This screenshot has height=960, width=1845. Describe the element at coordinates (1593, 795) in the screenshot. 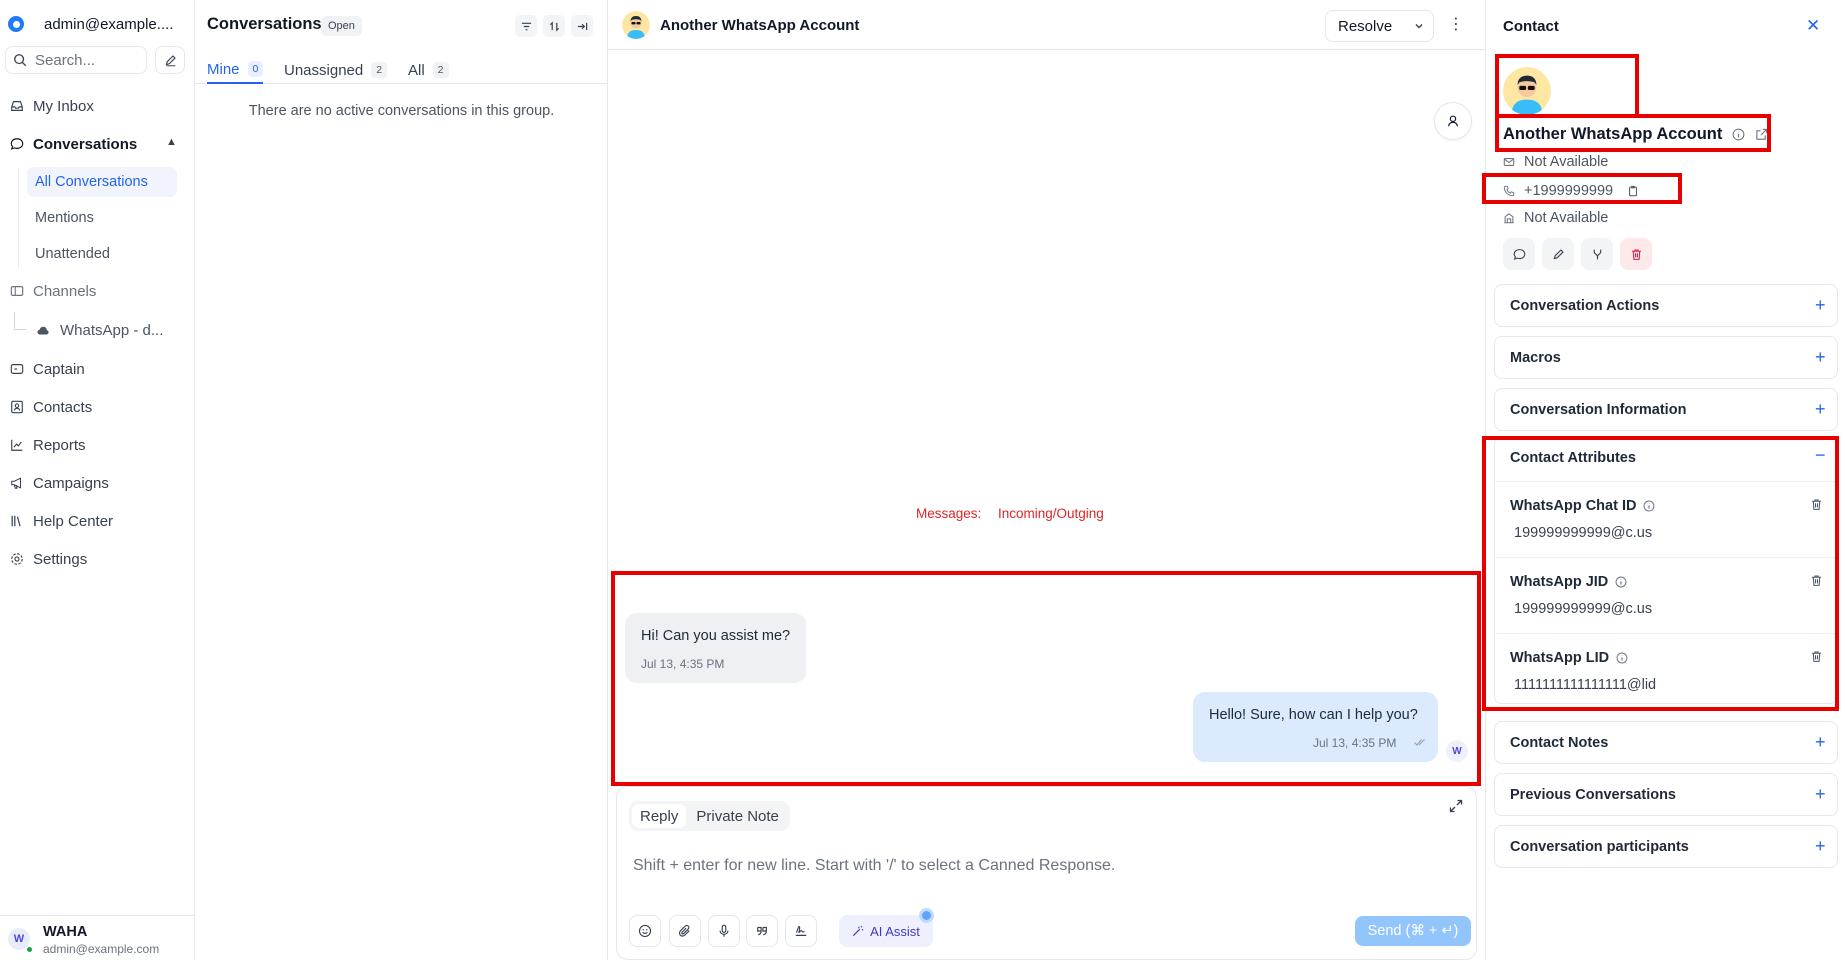

I see `section-title: Previous Conversations` at that location.